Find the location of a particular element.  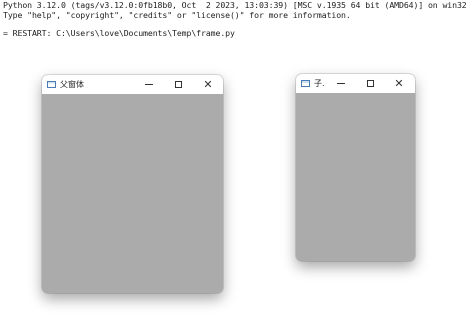

child-window-titlebar: 子. ✕ is located at coordinates (355, 83).